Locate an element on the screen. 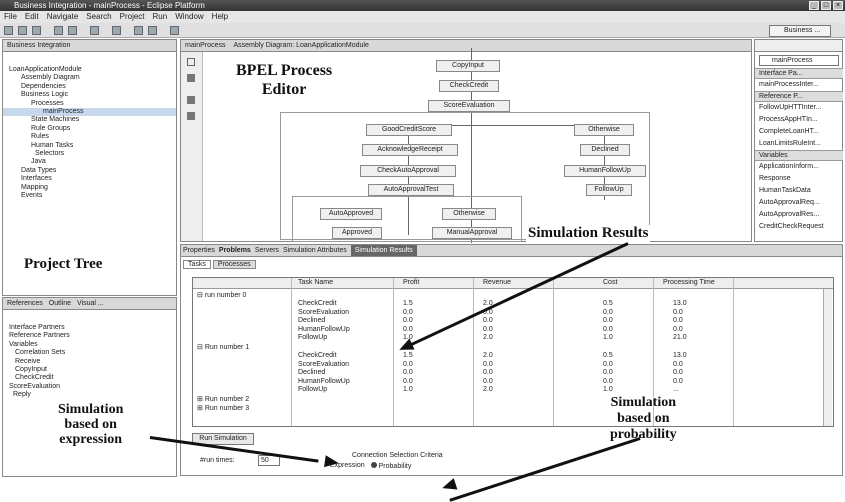 The image size is (845, 502). node-autoapproved: AutoApproved is located at coordinates (351, 214).